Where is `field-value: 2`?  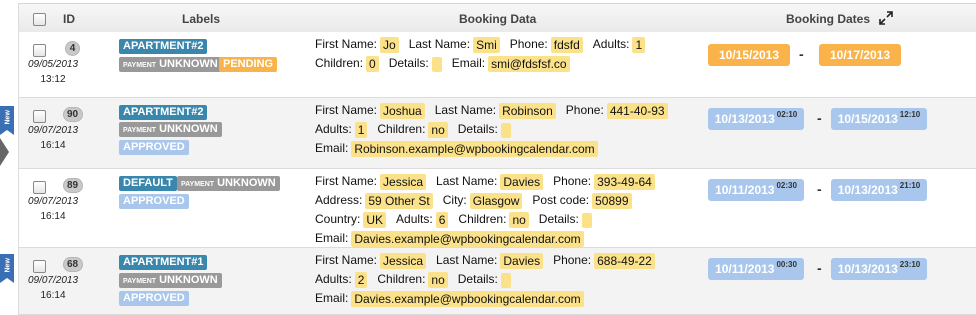 field-value: 2 is located at coordinates (361, 280).